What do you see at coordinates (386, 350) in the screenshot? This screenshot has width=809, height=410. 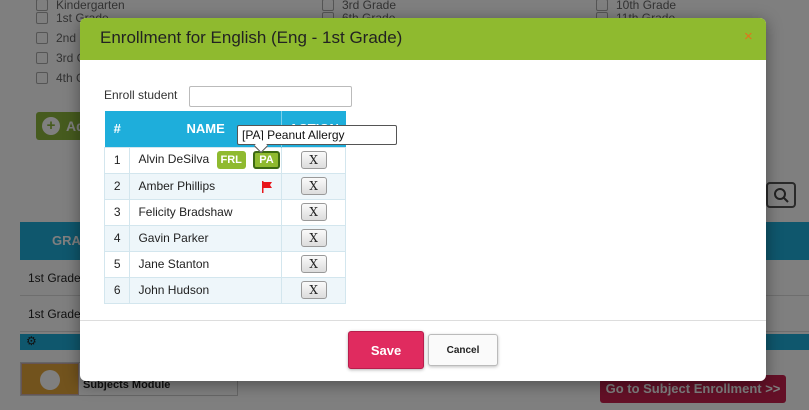 I see `save-button: Save` at bounding box center [386, 350].